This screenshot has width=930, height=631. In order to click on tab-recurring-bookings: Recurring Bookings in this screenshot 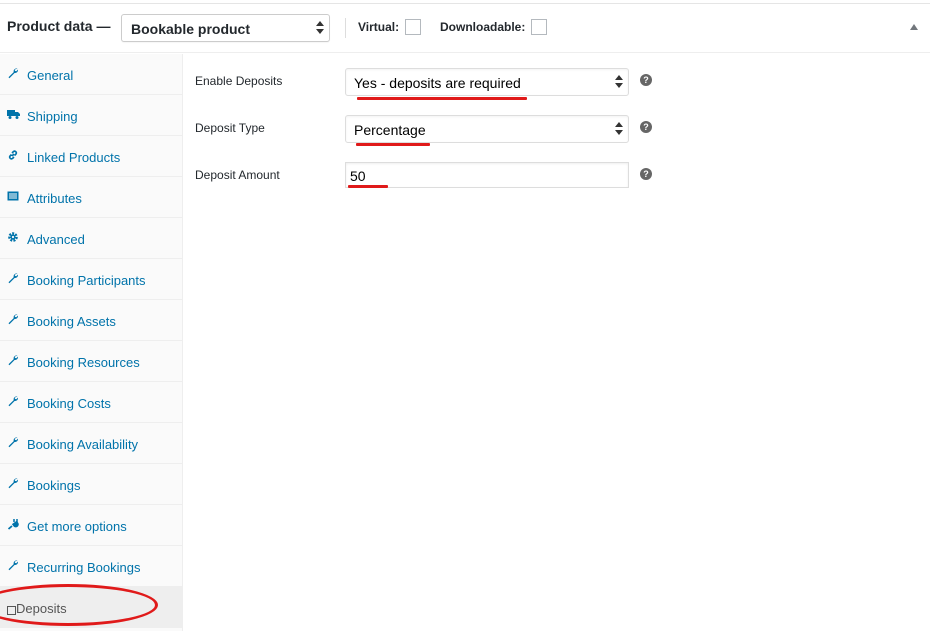, I will do `click(91, 566)`.